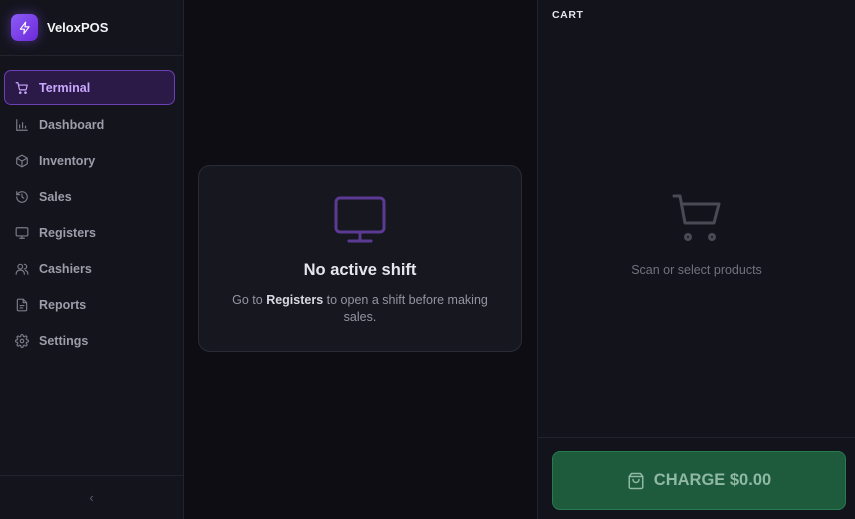  What do you see at coordinates (65, 87) in the screenshot?
I see `sidebar-item-label: Terminal` at bounding box center [65, 87].